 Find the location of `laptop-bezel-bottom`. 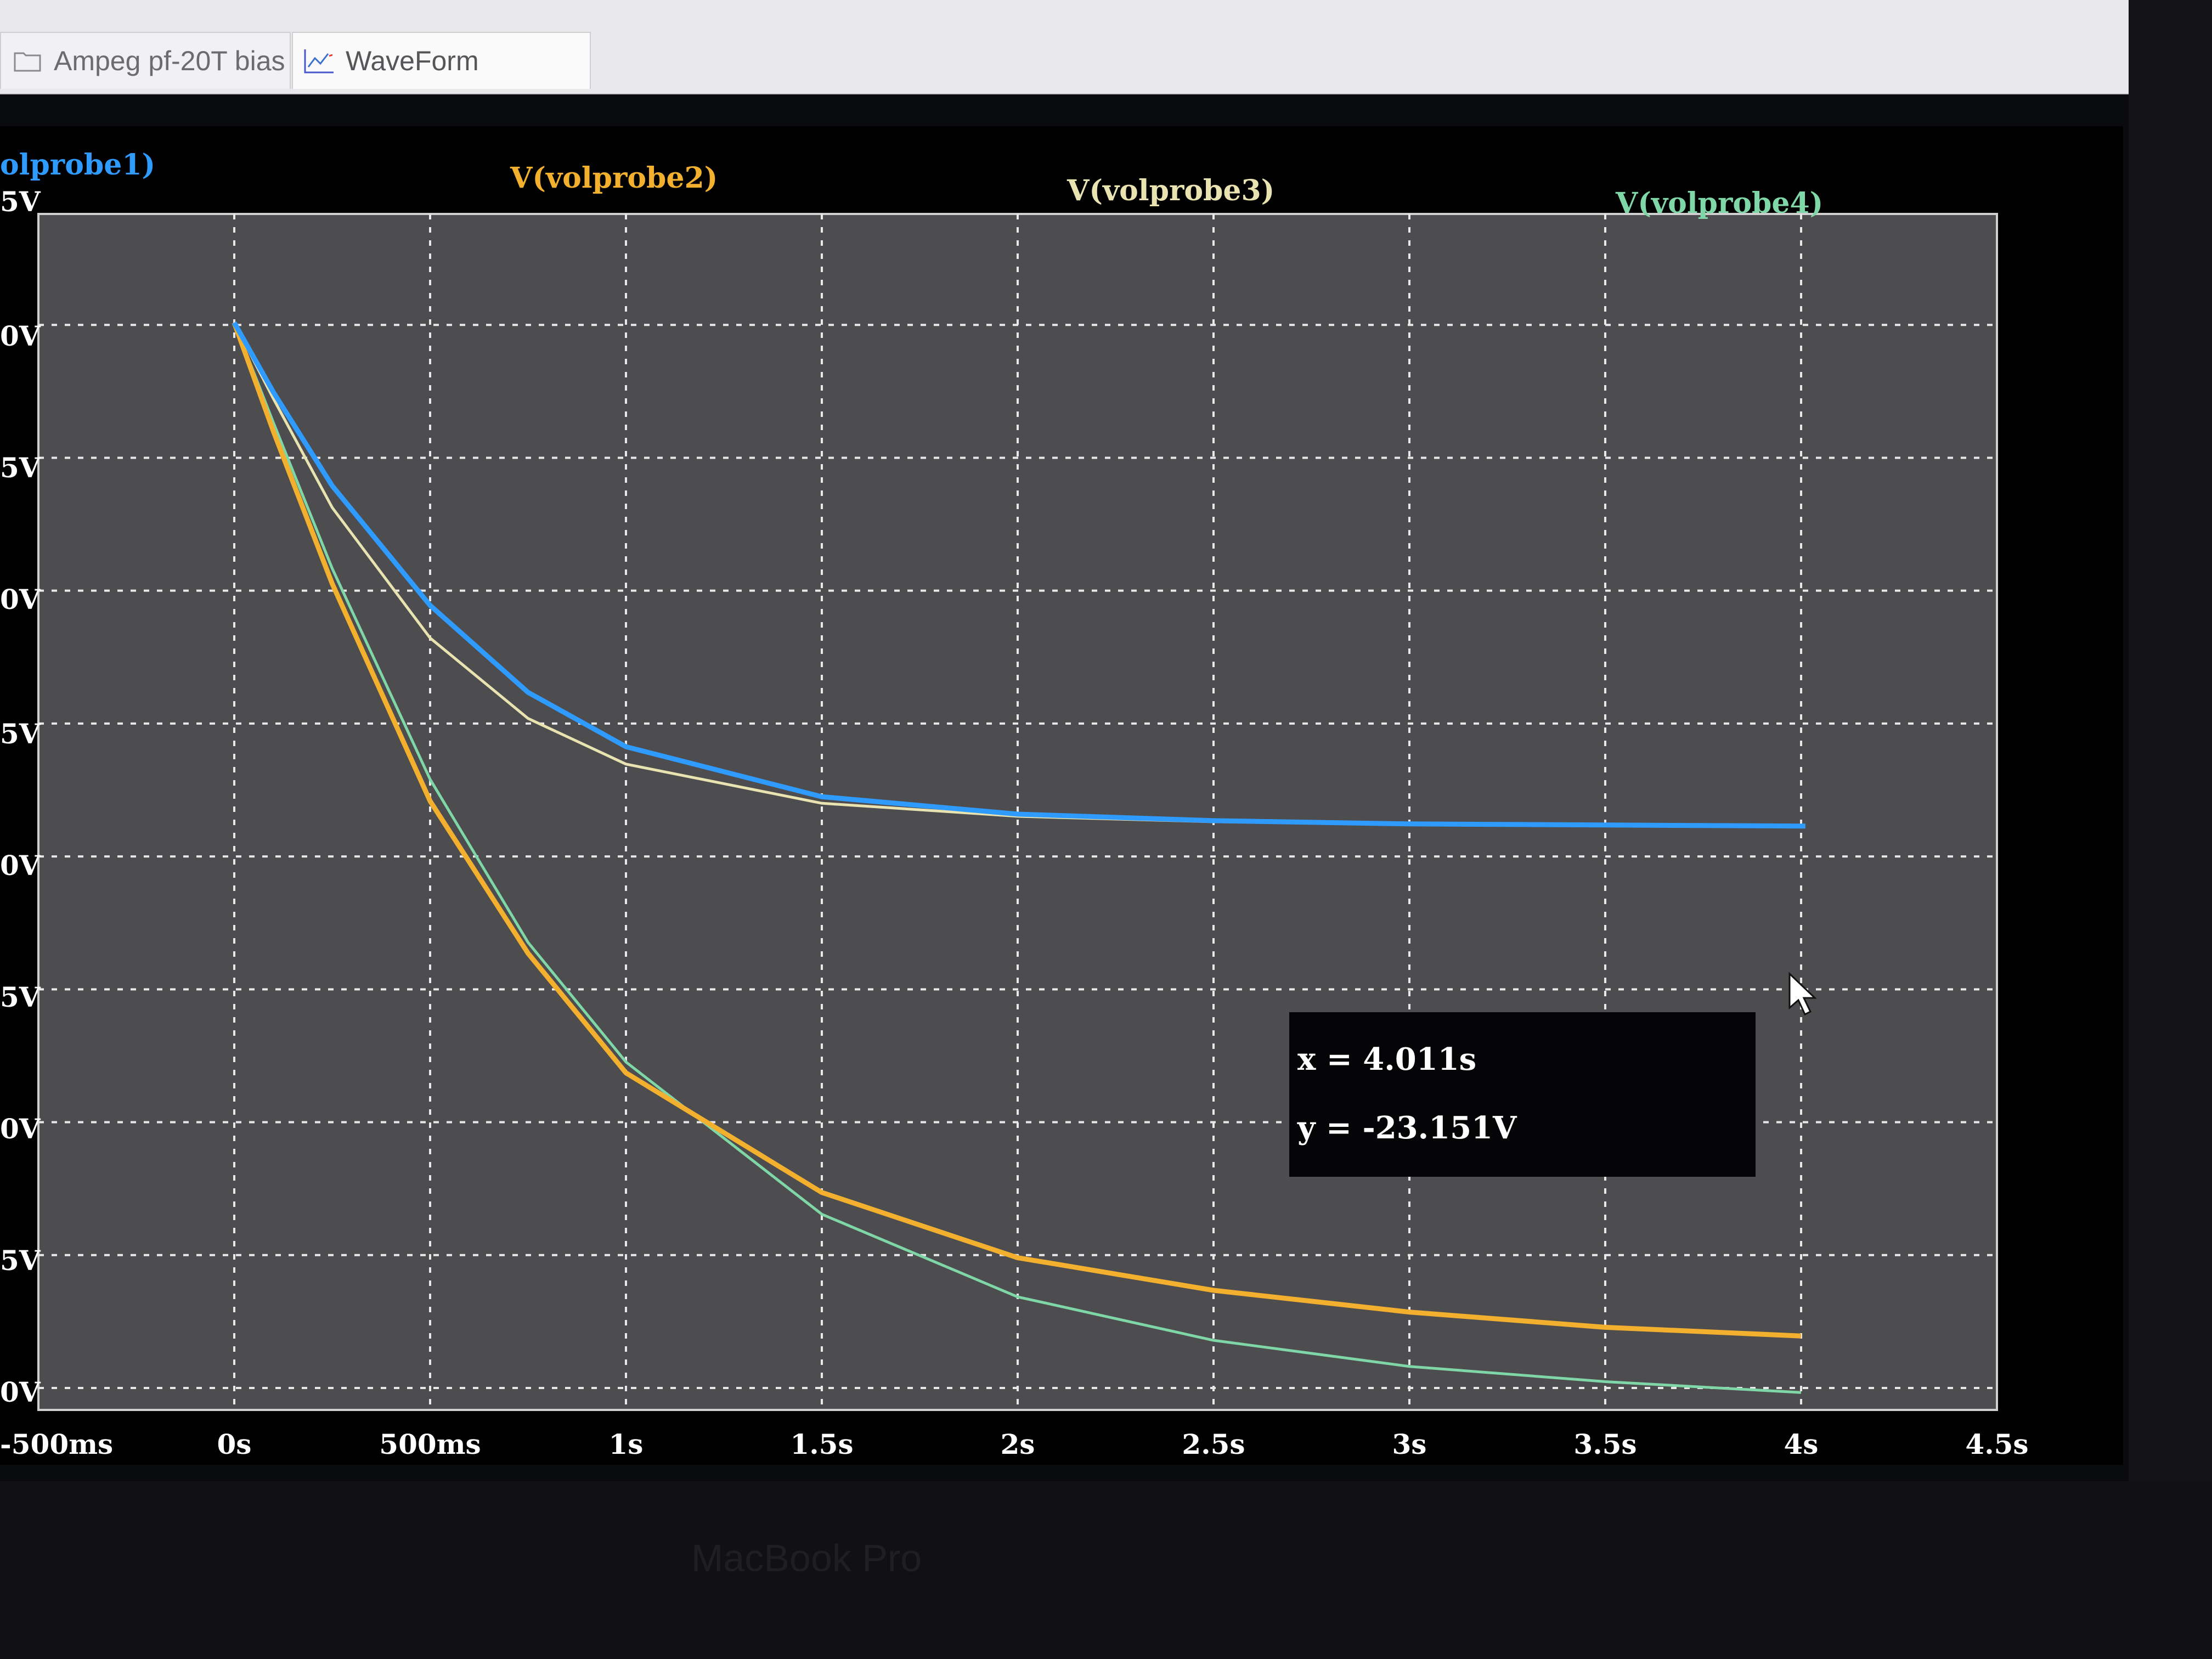

laptop-bezel-bottom is located at coordinates (1106, 1570).